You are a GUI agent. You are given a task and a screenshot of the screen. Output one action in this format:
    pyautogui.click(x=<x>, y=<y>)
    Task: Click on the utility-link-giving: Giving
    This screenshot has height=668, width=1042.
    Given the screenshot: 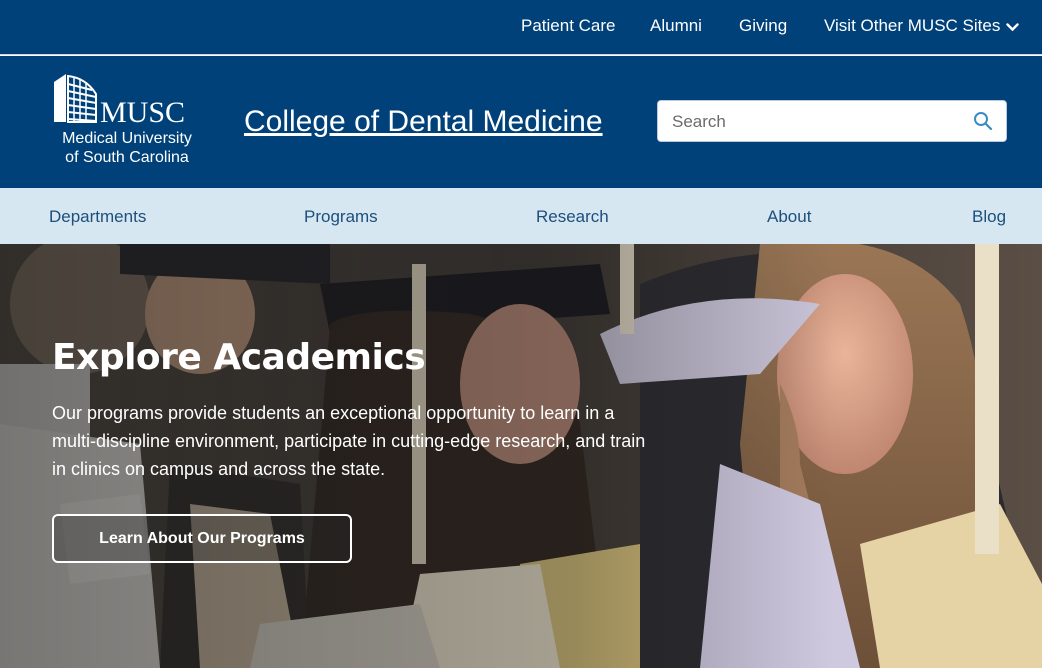 What is the action you would take?
    pyautogui.click(x=763, y=26)
    